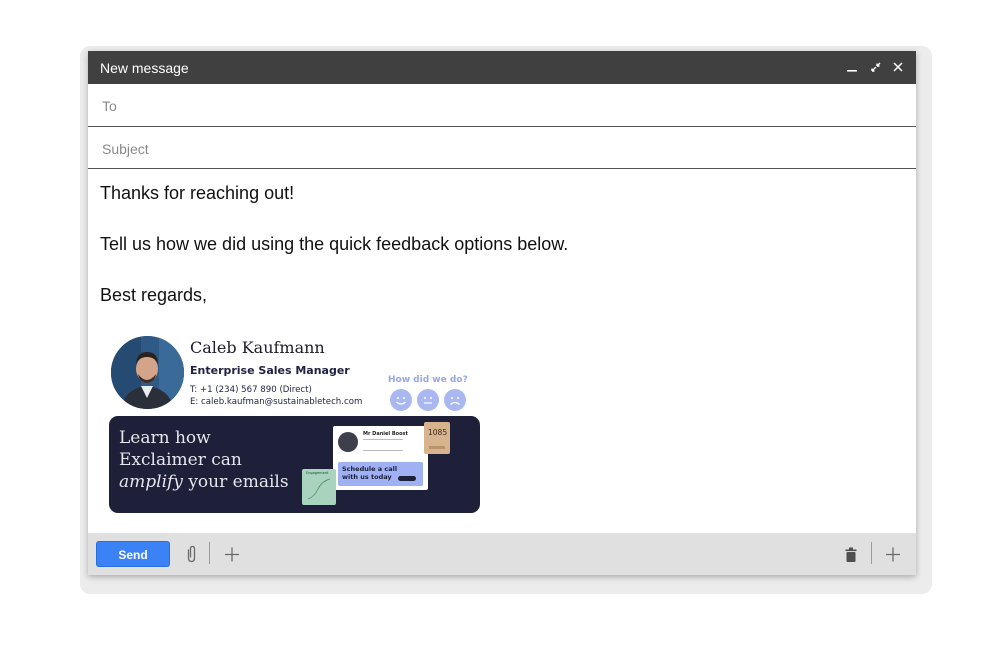  I want to click on add-button, so click(232, 554).